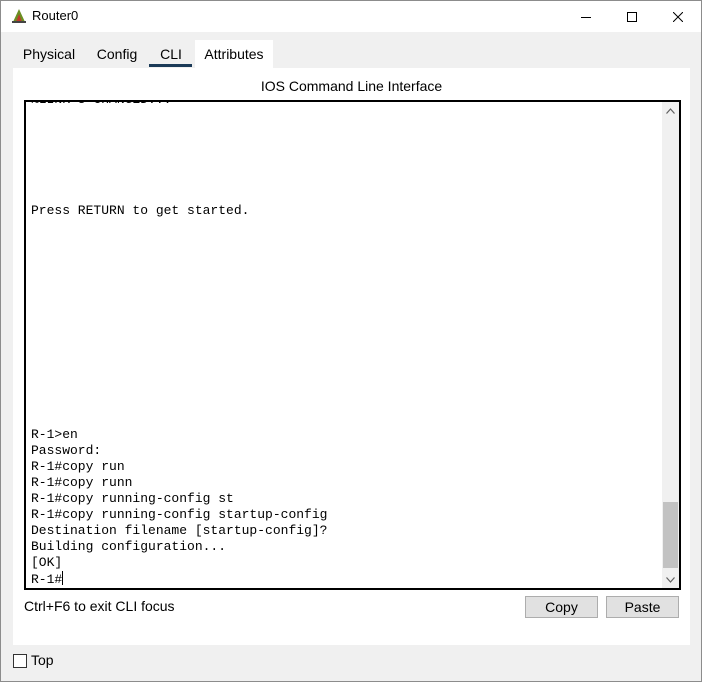 Image resolution: width=702 pixels, height=682 pixels. What do you see at coordinates (670, 345) in the screenshot?
I see `vertical-scrollbar` at bounding box center [670, 345].